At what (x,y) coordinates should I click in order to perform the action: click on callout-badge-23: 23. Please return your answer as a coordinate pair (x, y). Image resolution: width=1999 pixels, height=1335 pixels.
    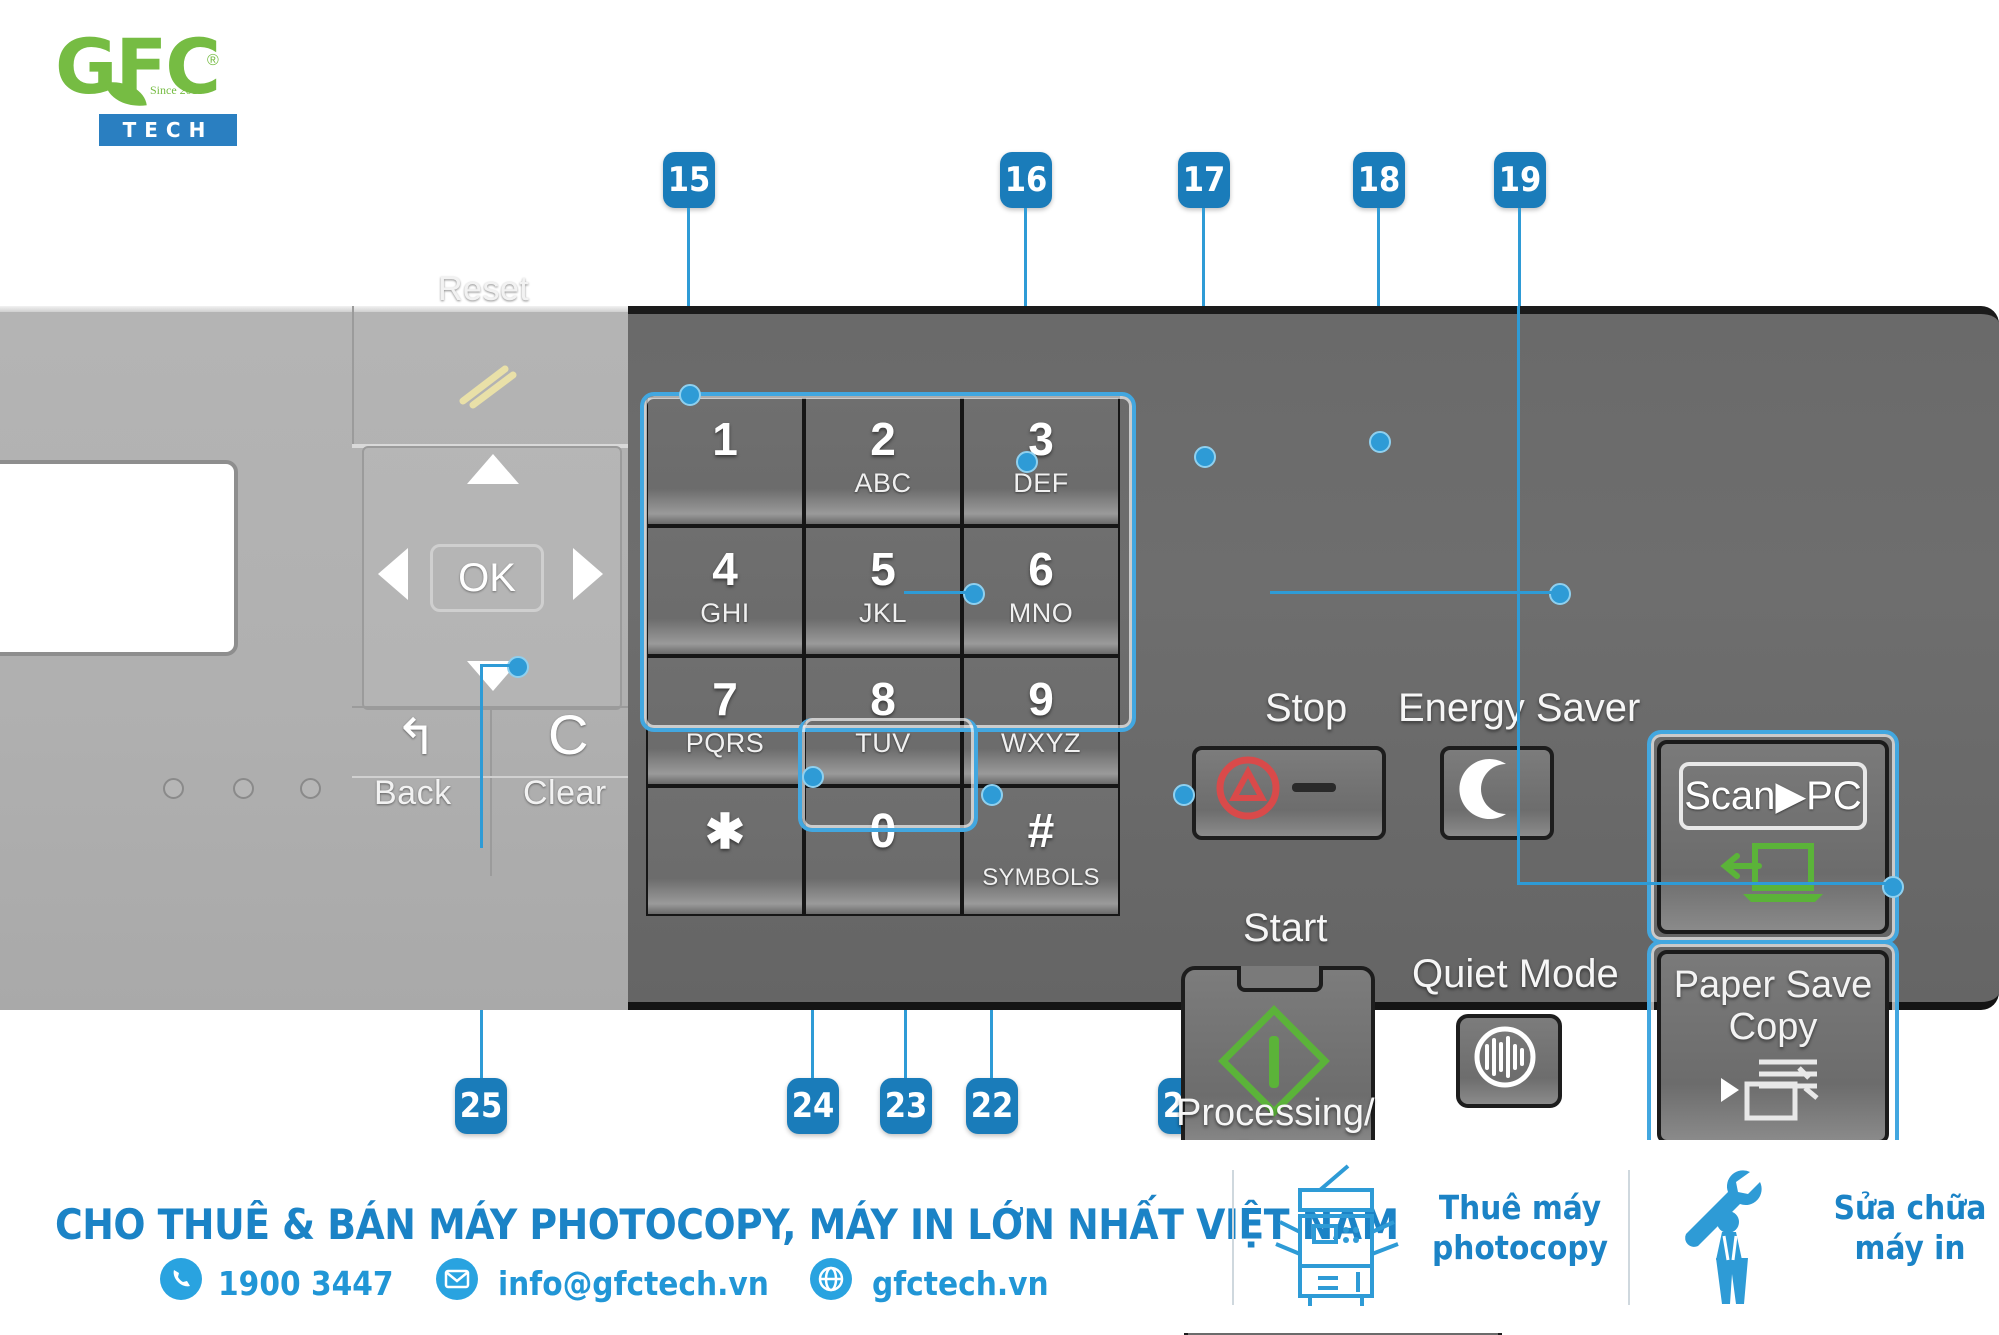
    Looking at the image, I should click on (906, 1106).